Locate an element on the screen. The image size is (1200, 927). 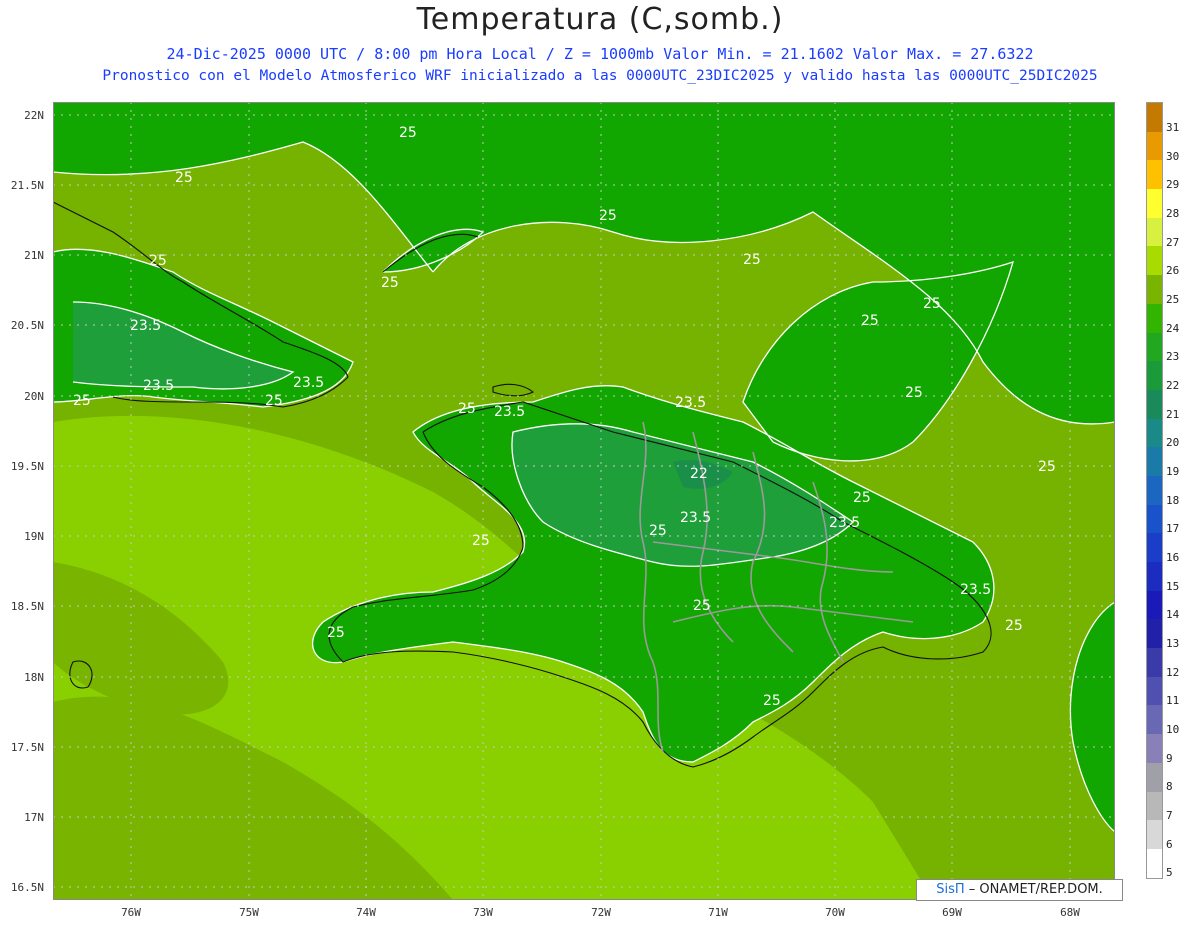
lon-label: 74W is located at coordinates (366, 912).